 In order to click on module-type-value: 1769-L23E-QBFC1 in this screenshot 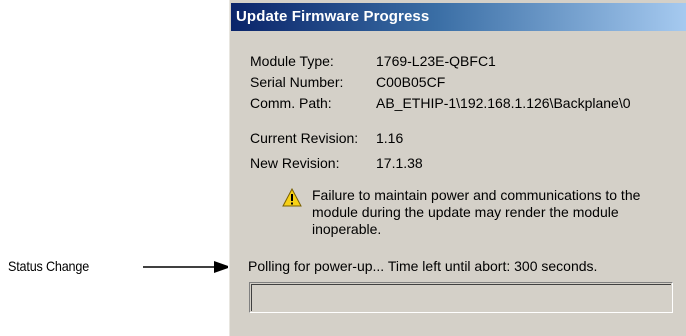, I will do `click(436, 61)`.